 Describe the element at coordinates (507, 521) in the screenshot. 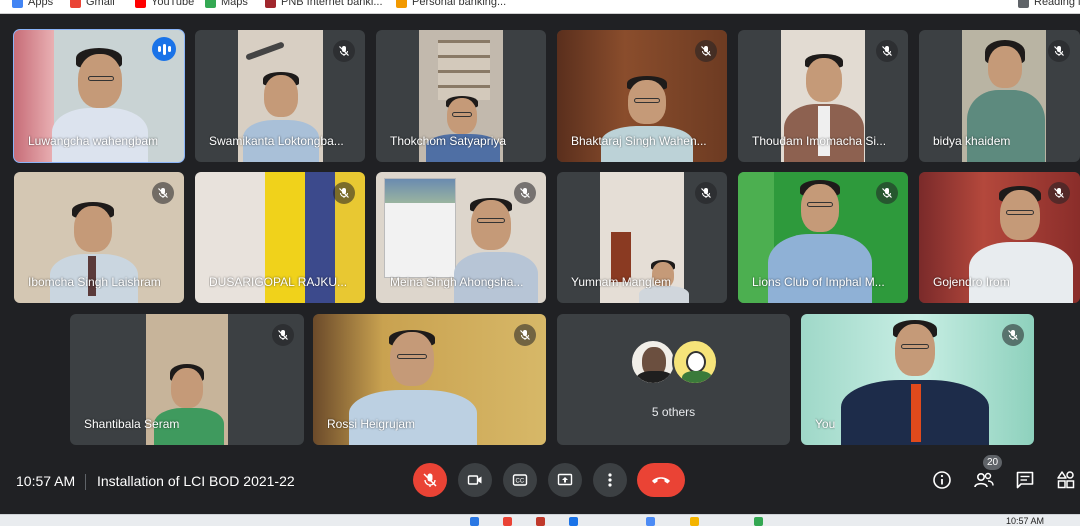

I see `chrome-icon` at that location.